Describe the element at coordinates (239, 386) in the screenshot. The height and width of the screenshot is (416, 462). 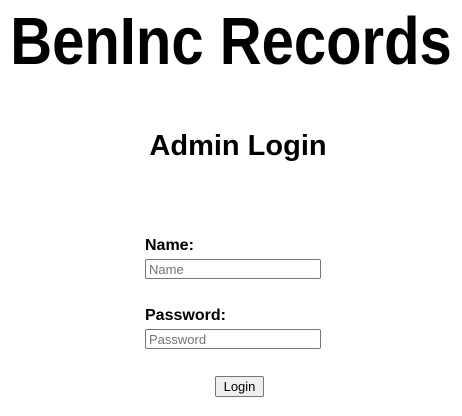
I see `login-button: Login` at that location.